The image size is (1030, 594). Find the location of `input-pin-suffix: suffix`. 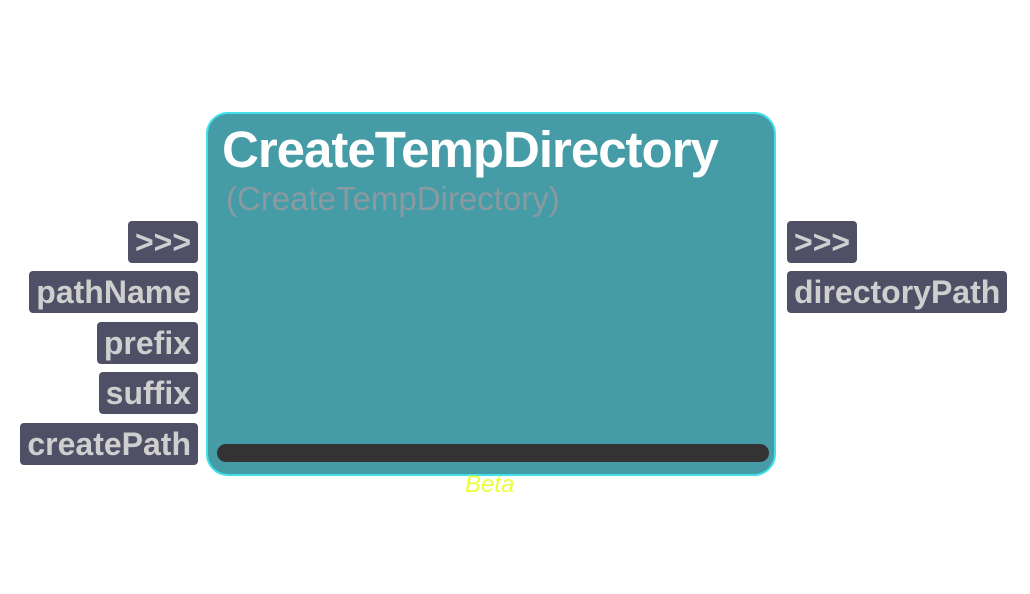

input-pin-suffix: suffix is located at coordinates (148, 393).